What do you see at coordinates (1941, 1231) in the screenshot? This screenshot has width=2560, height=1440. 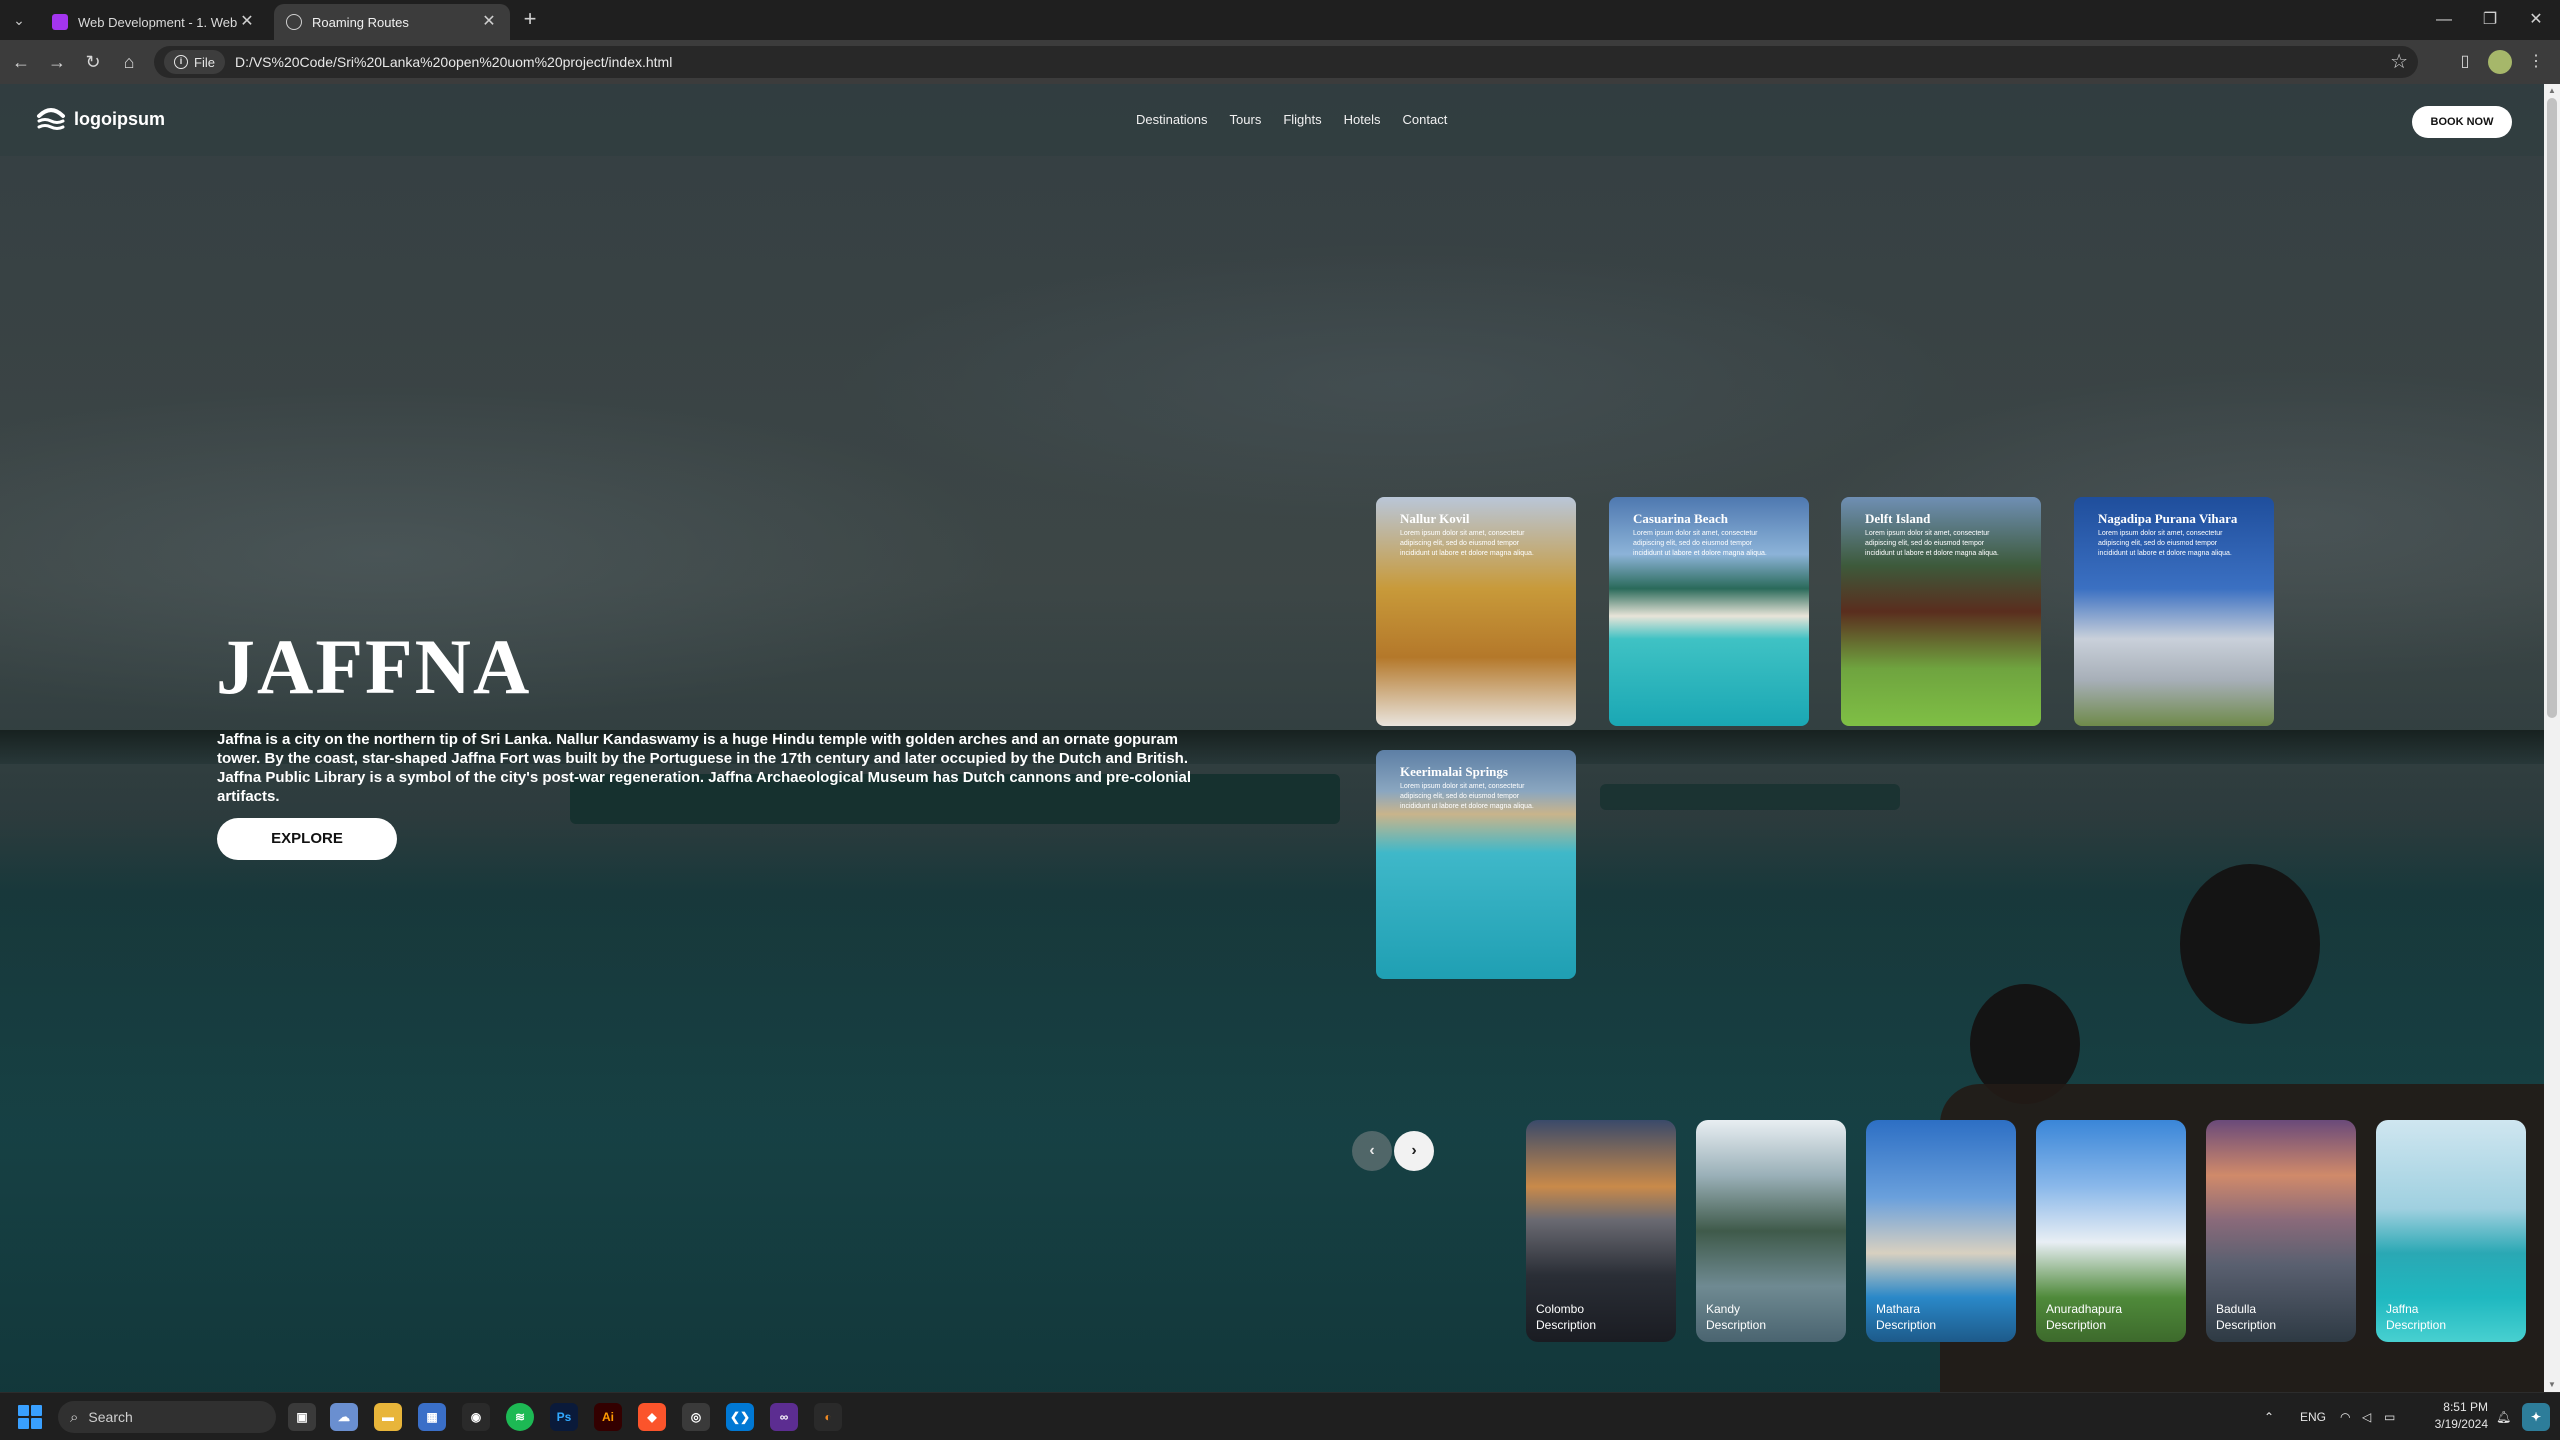 I see `destination-card-mathara: Mathara Description` at bounding box center [1941, 1231].